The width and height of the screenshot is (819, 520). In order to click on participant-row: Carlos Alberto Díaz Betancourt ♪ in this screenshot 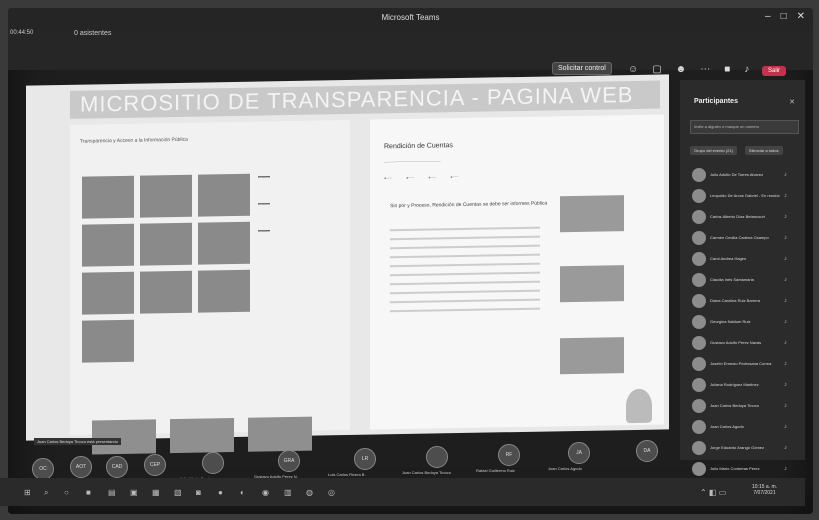, I will do `click(744, 216)`.